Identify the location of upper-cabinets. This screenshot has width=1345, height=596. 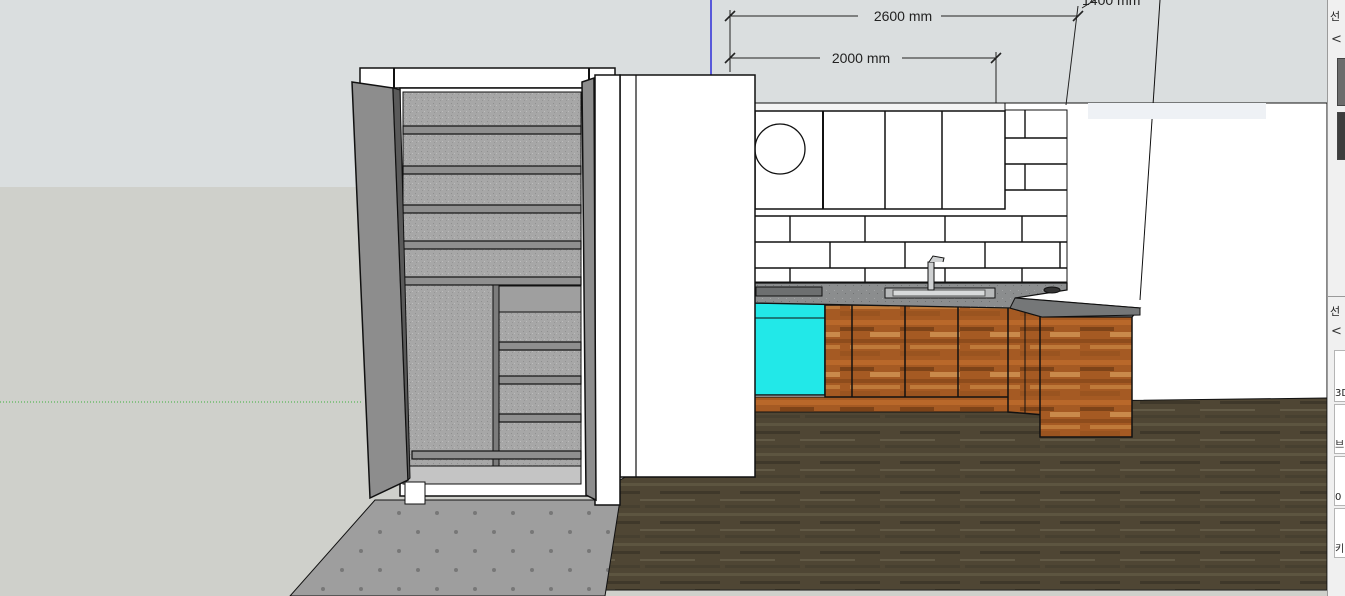
(880, 156).